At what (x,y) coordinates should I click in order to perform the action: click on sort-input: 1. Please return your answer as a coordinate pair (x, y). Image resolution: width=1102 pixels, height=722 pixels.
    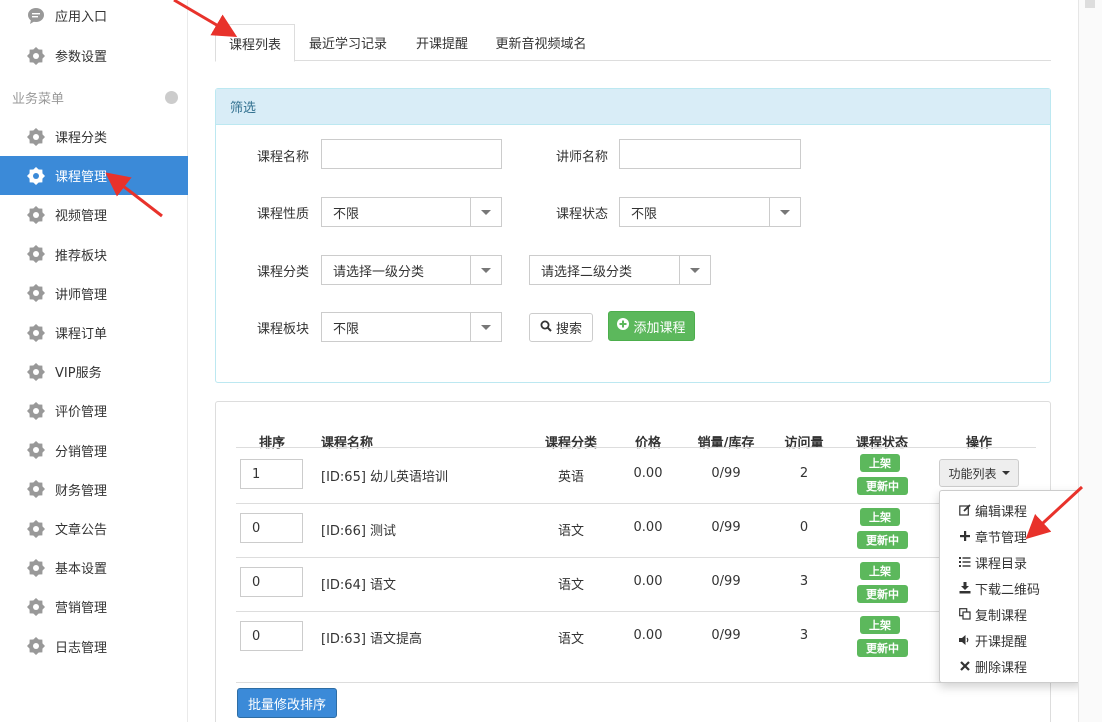
    Looking at the image, I should click on (271, 474).